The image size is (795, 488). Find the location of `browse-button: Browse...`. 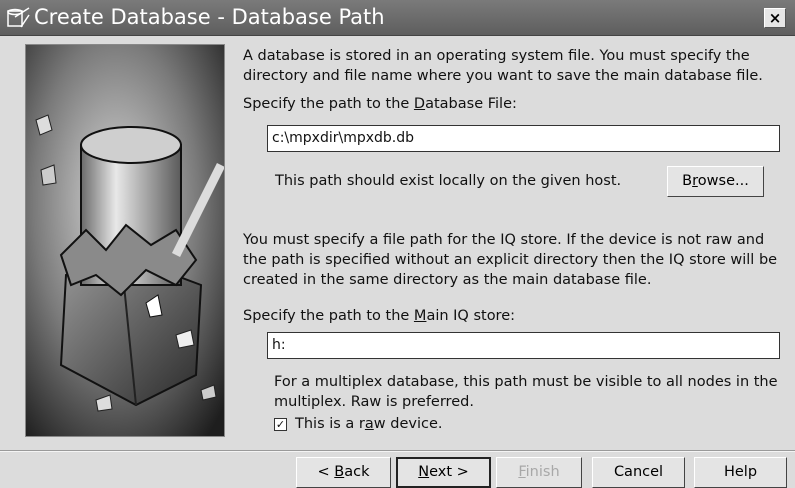

browse-button: Browse... is located at coordinates (715, 181).